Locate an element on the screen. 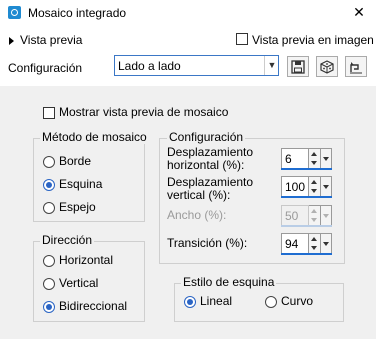  width-spinner: 50 is located at coordinates (307, 216).